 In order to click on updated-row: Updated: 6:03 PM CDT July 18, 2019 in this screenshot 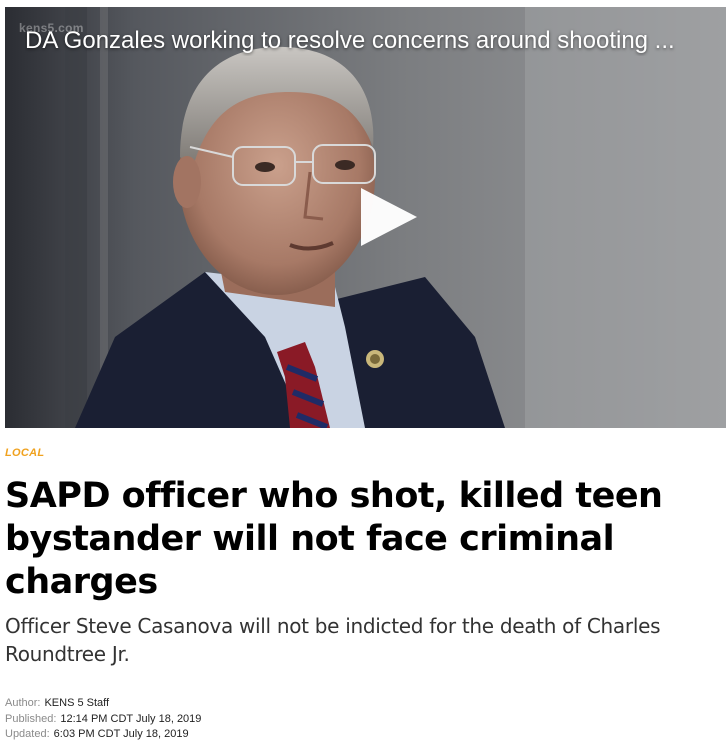, I will do `click(103, 735)`.